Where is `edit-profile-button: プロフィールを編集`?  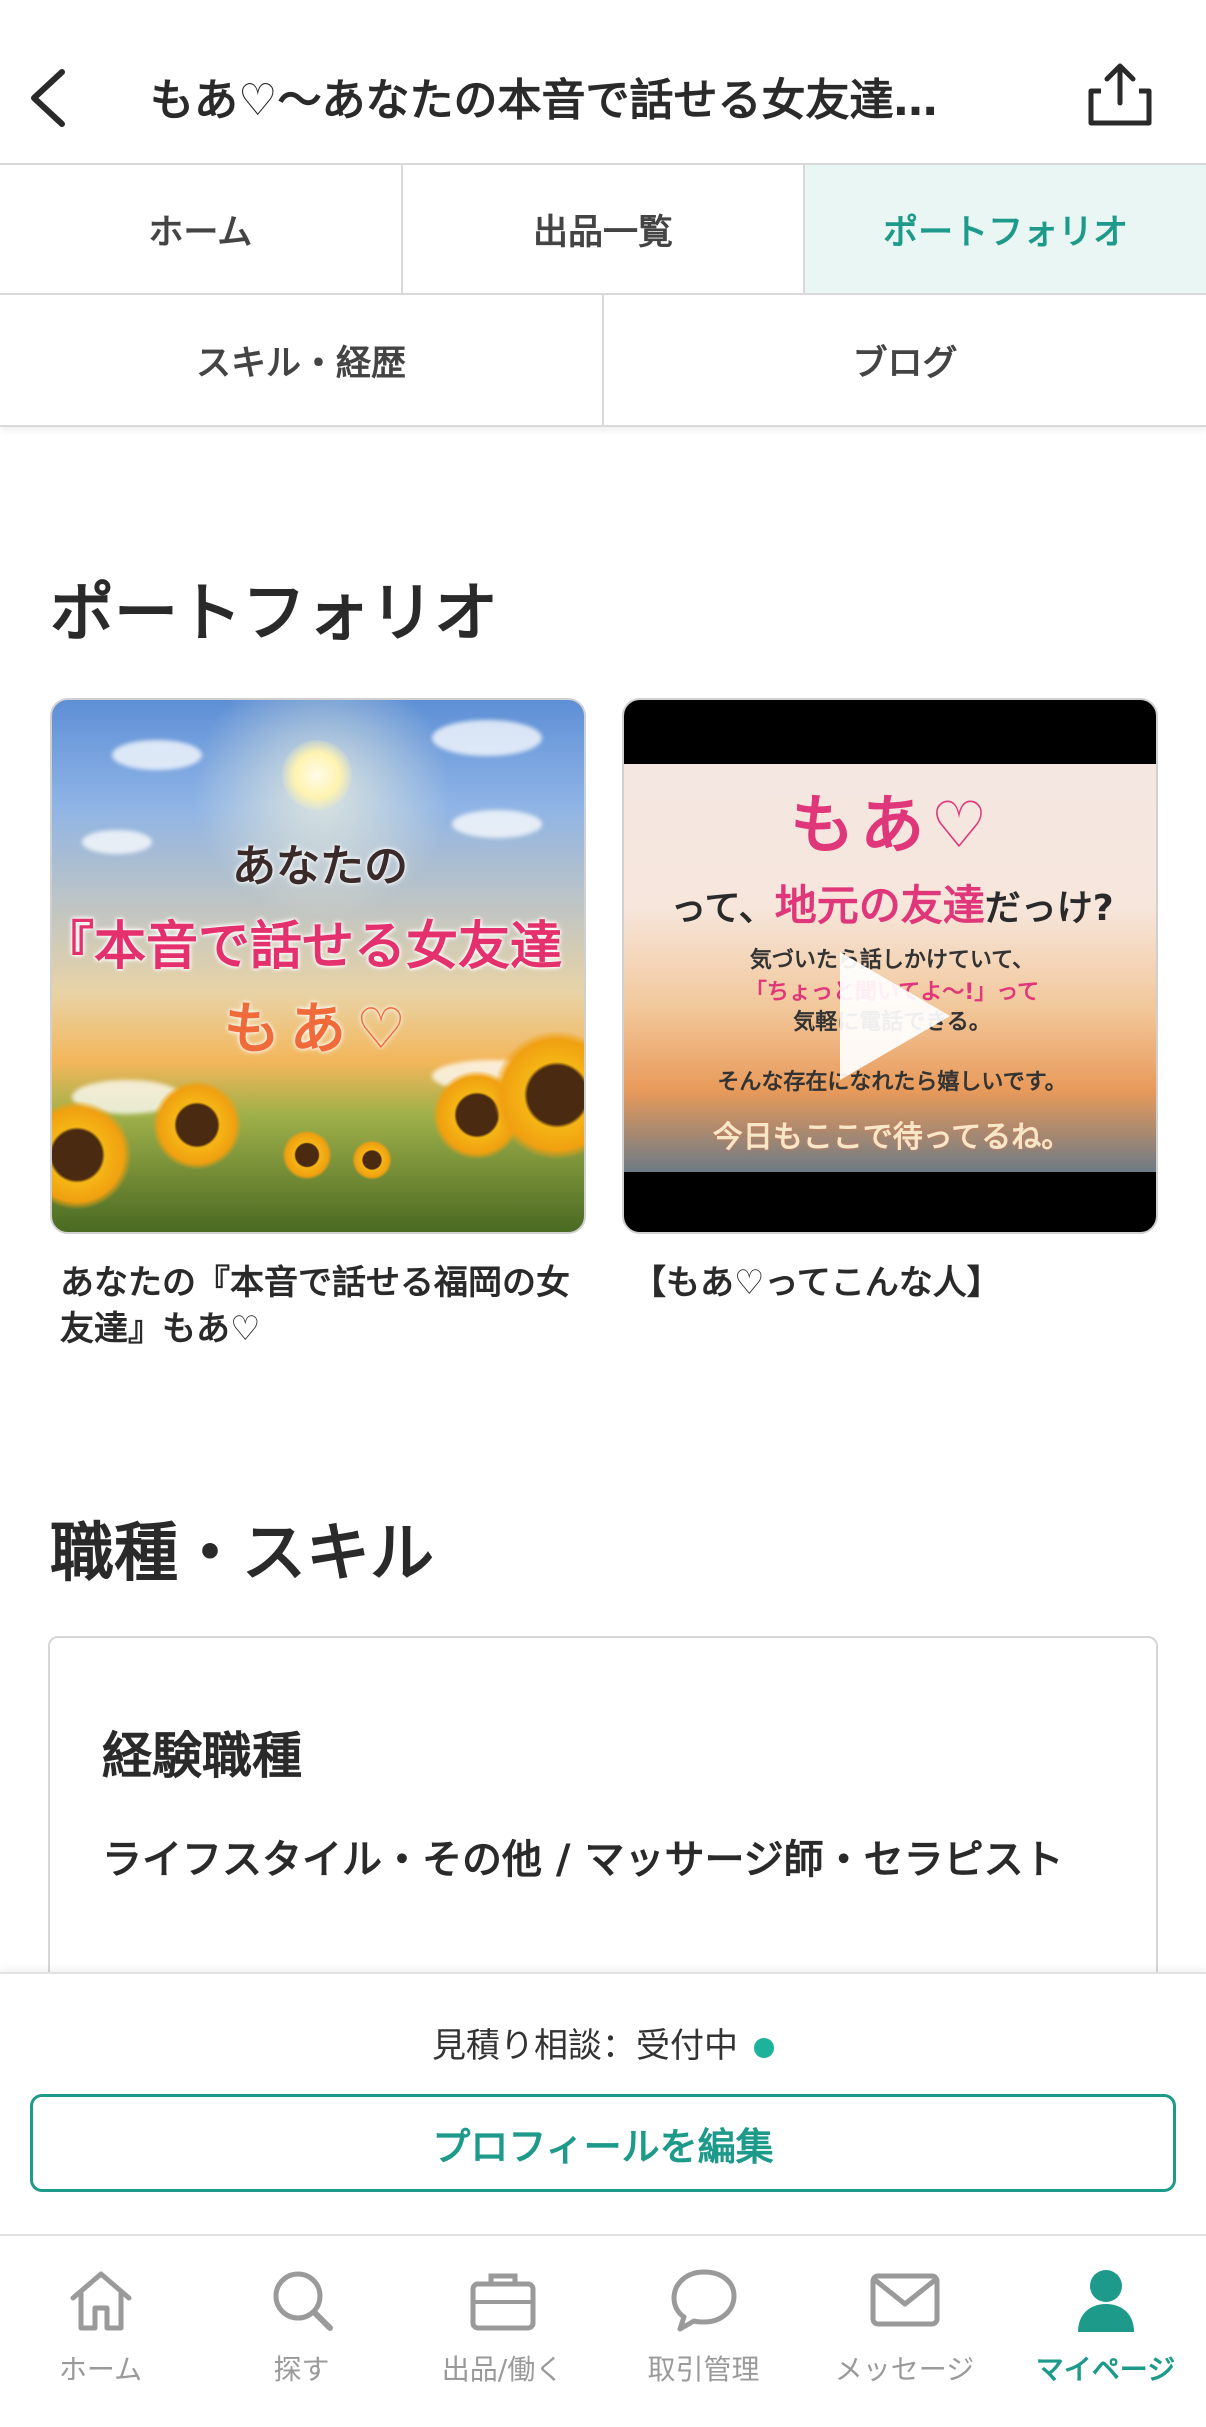 edit-profile-button: プロフィールを編集 is located at coordinates (603, 2143).